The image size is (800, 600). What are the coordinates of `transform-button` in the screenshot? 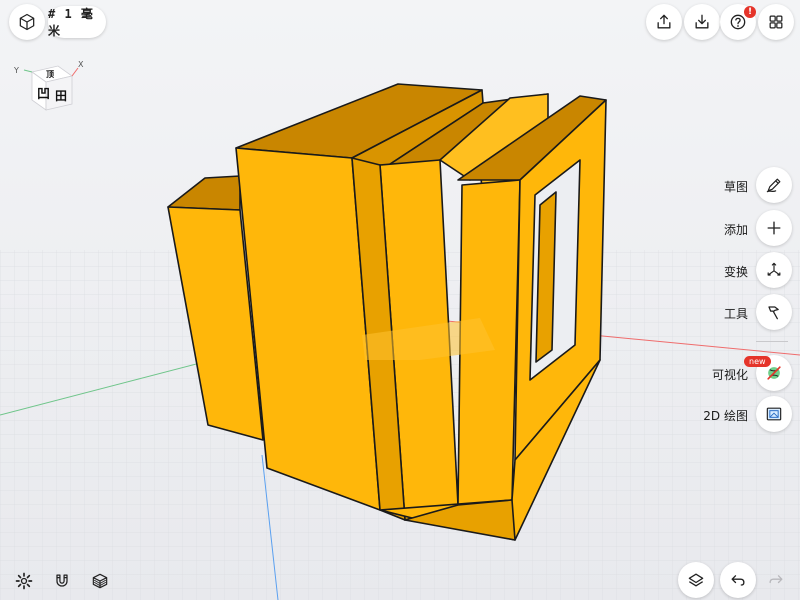 It's located at (774, 270).